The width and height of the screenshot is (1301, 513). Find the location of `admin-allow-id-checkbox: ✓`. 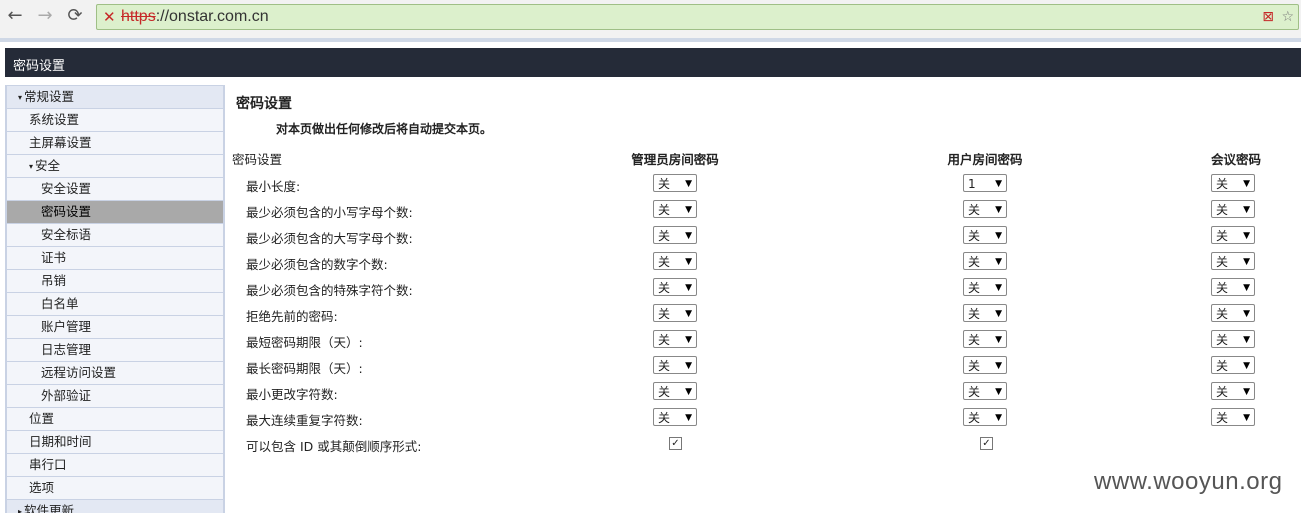

admin-allow-id-checkbox: ✓ is located at coordinates (675, 443).